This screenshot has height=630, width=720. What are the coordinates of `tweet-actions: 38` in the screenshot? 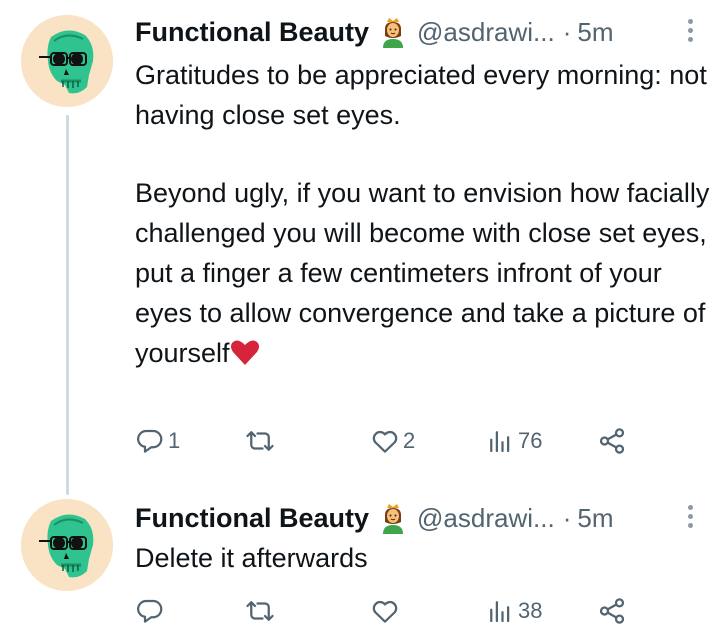 It's located at (427, 611).